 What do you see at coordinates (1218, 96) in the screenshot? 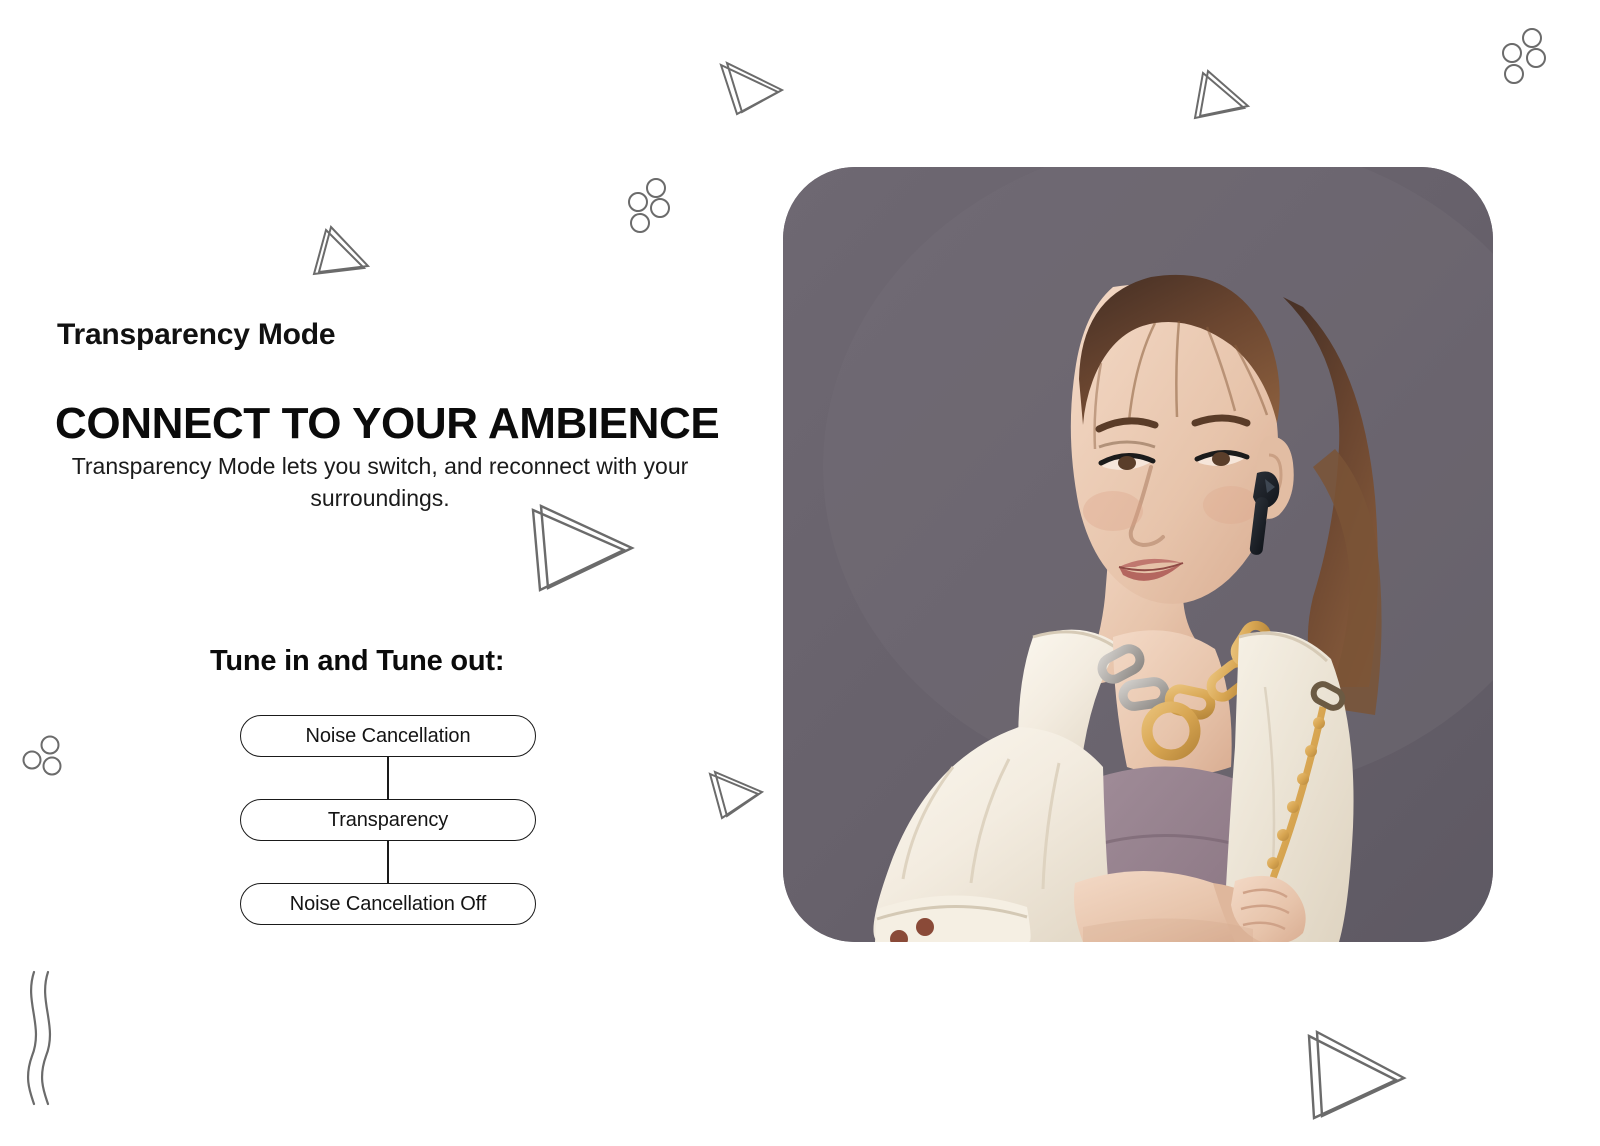
I see `triangle-top-right-icon` at bounding box center [1218, 96].